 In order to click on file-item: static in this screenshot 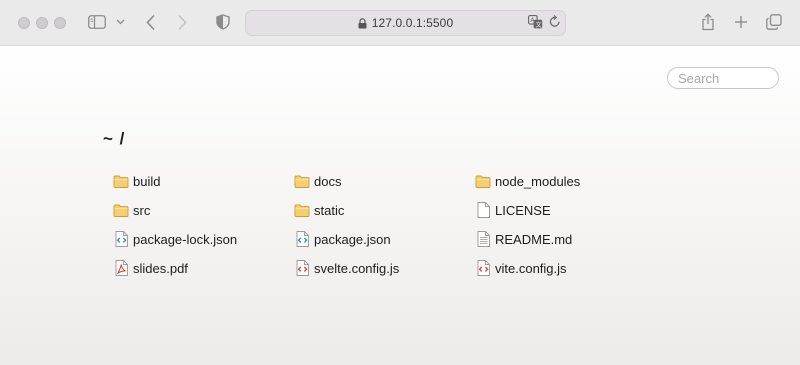, I will do `click(319, 210)`.